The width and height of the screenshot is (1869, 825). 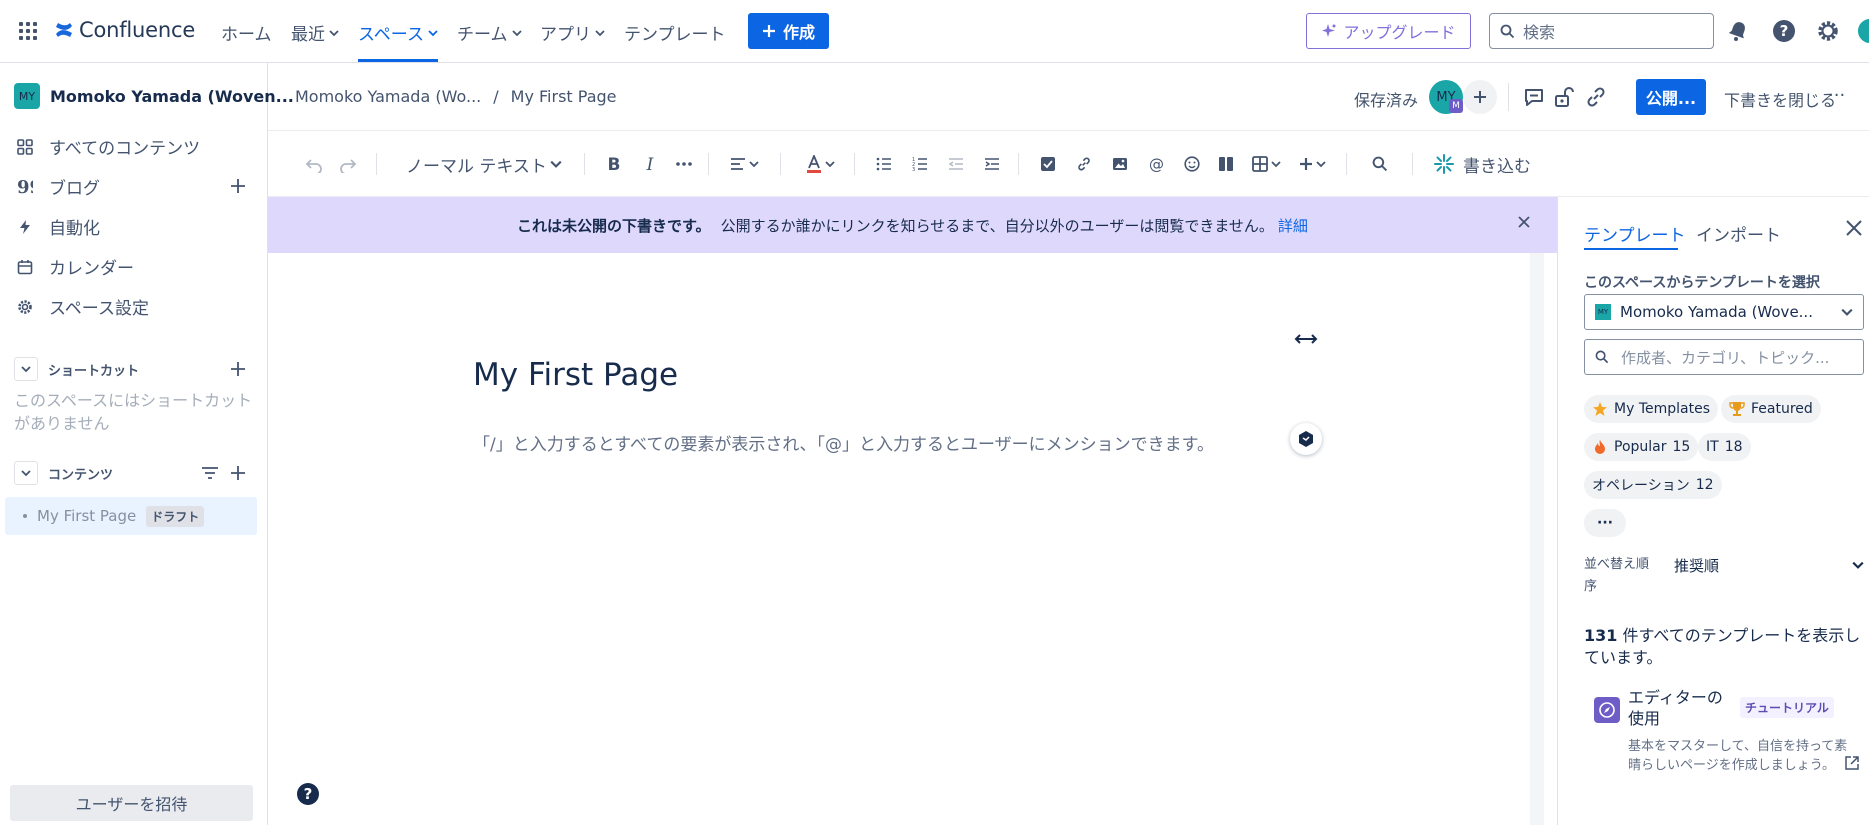 What do you see at coordinates (564, 96) in the screenshot?
I see `breadcrumb-page: My First Page` at bounding box center [564, 96].